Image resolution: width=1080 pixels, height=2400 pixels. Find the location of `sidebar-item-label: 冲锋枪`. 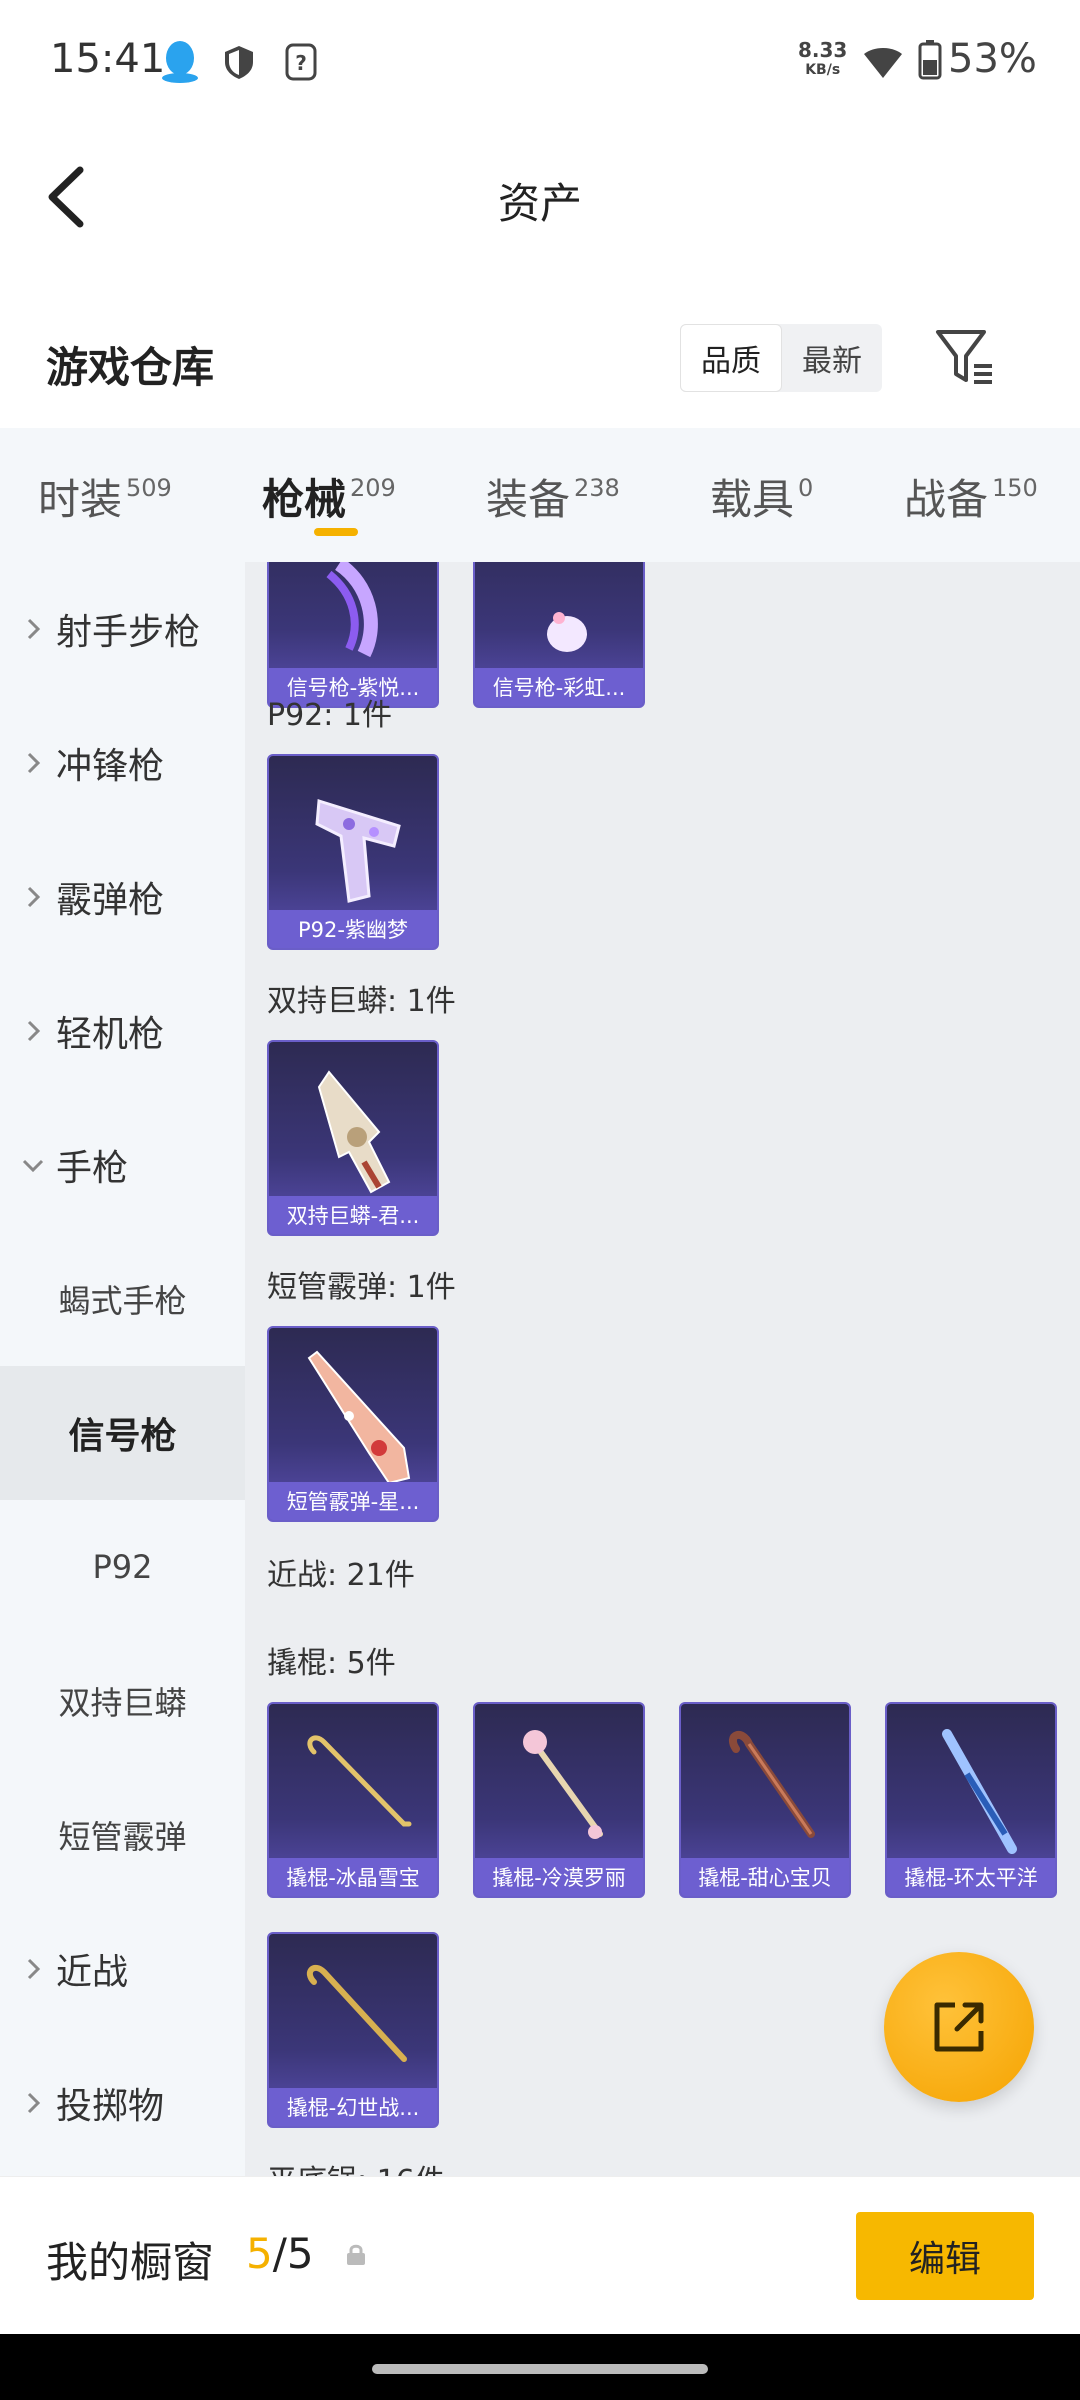

sidebar-item-label: 冲锋枪 is located at coordinates (110, 766).